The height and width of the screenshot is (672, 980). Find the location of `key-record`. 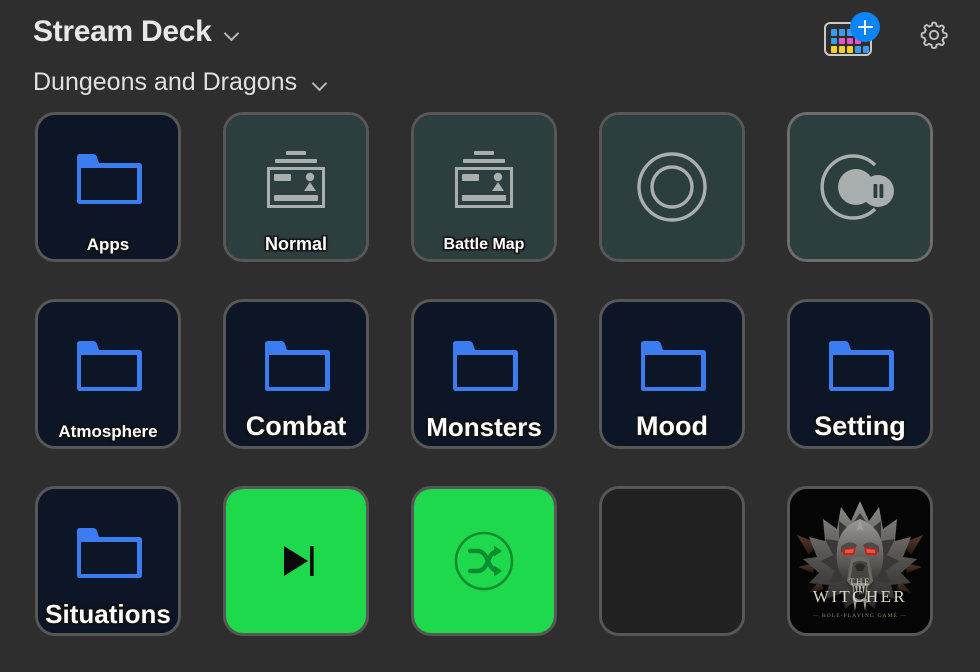

key-record is located at coordinates (672, 187).